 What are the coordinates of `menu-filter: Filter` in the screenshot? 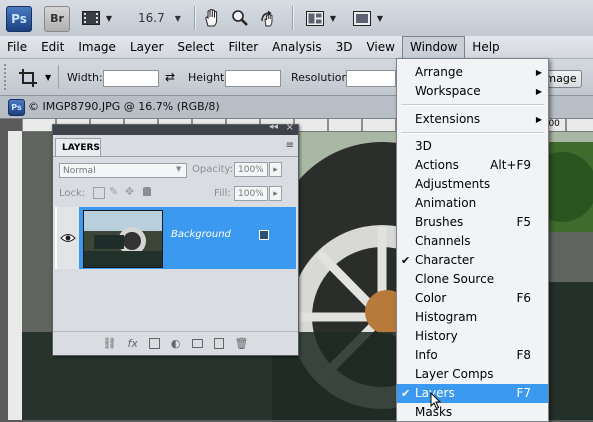 It's located at (243, 47).